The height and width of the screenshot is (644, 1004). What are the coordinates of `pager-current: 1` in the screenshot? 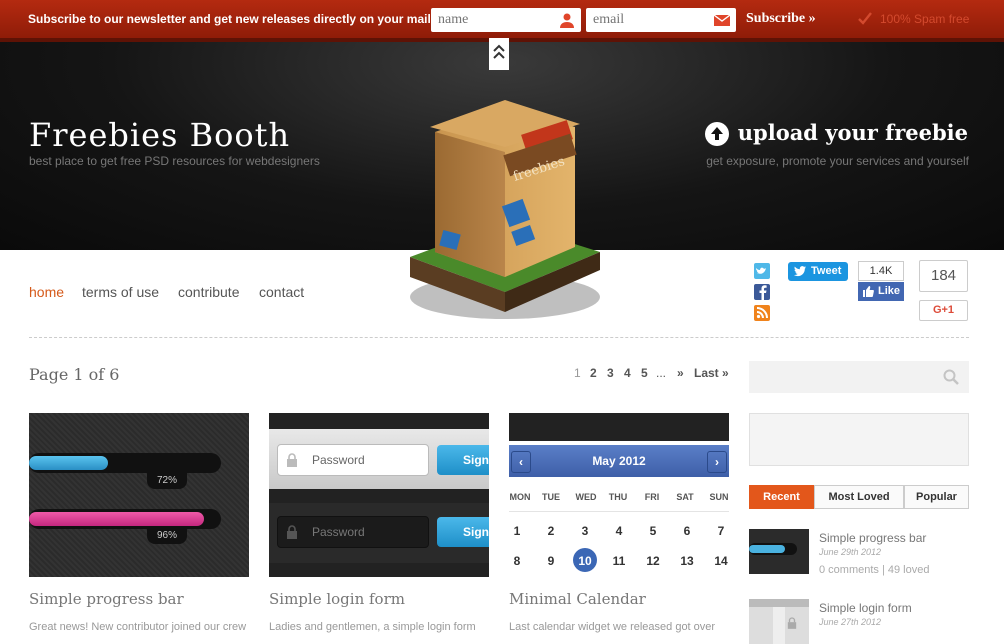 It's located at (577, 373).